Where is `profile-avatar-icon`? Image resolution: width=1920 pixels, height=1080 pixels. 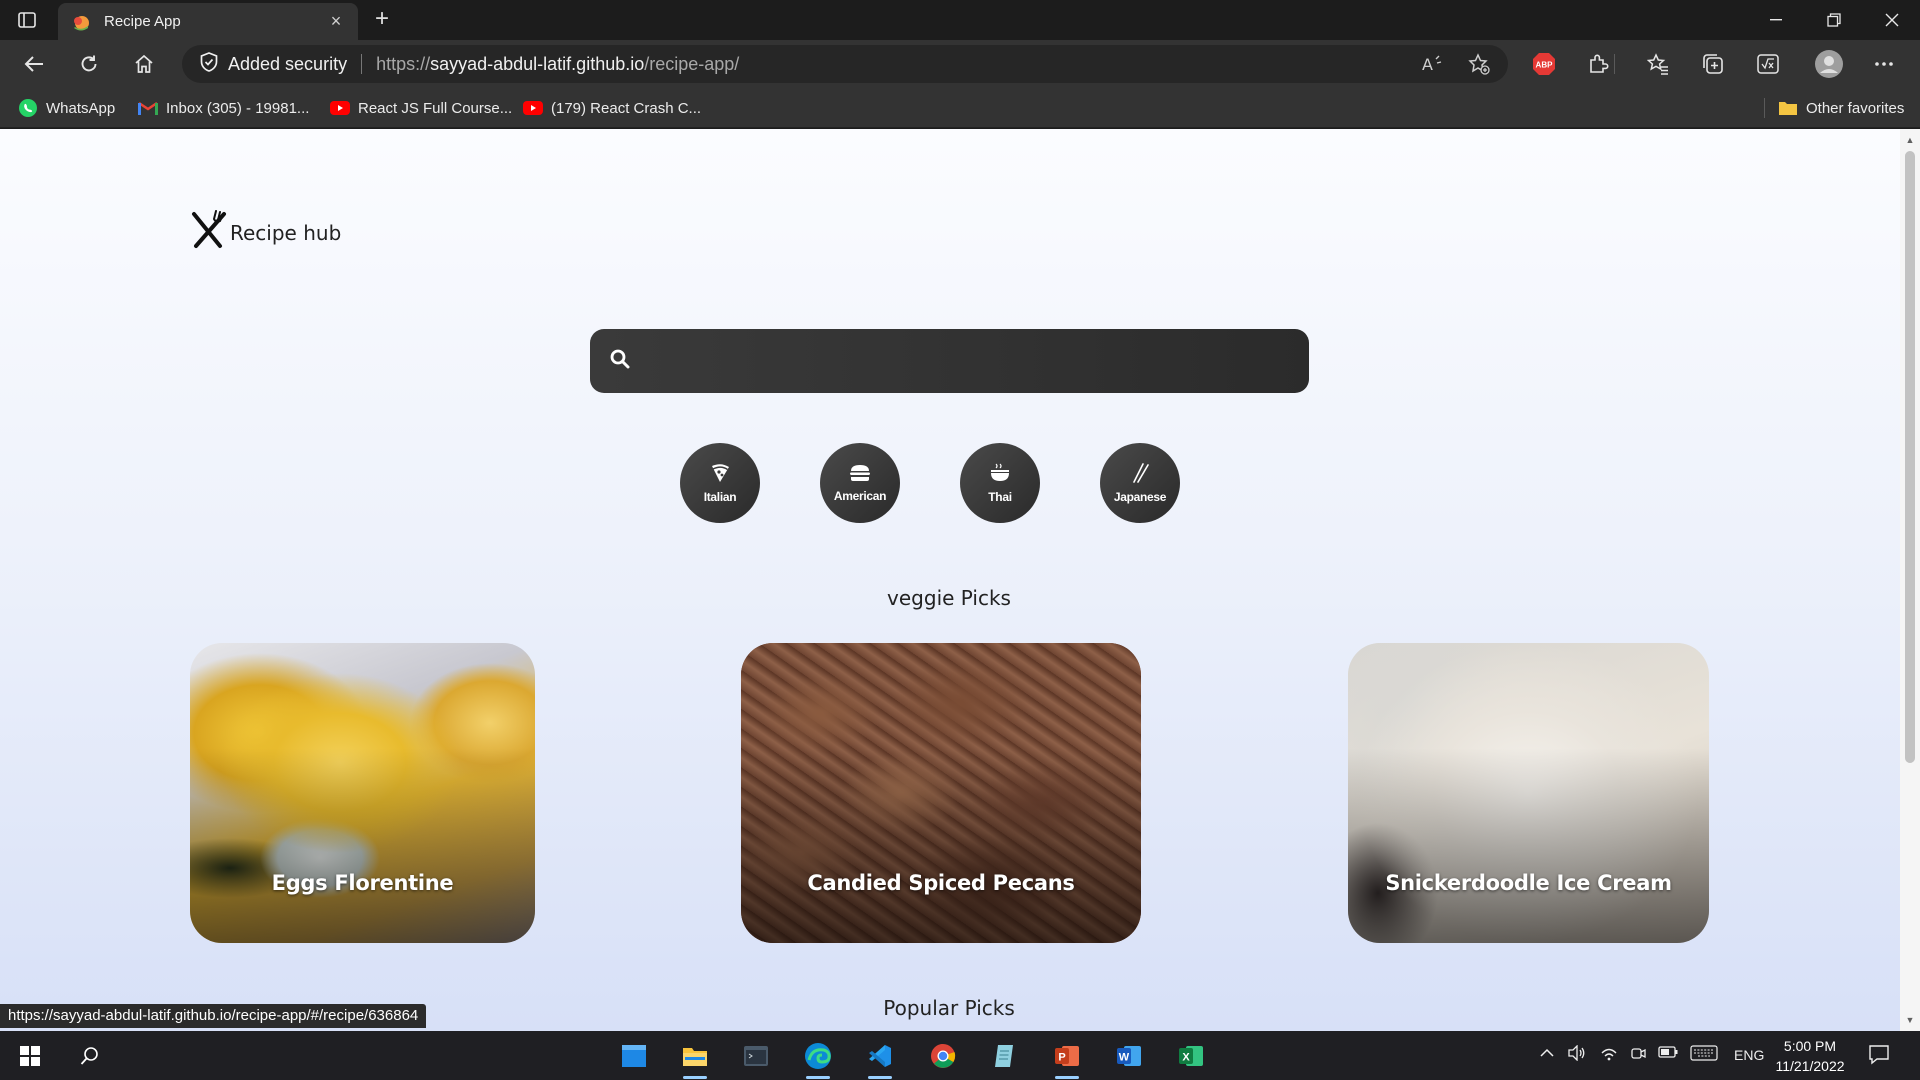 profile-avatar-icon is located at coordinates (1829, 64).